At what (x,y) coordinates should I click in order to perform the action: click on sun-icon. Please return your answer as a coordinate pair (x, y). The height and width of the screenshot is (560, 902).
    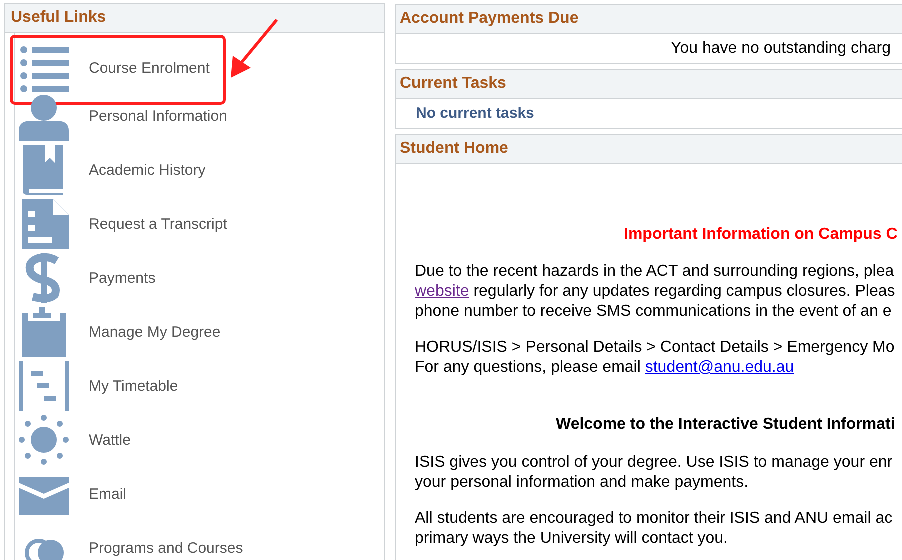
    Looking at the image, I should click on (44, 440).